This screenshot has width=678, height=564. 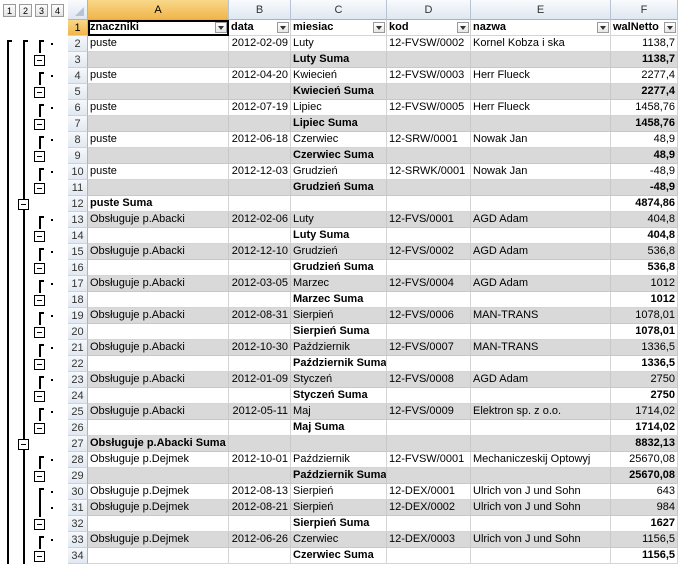 What do you see at coordinates (429, 172) in the screenshot?
I see `cell-d: 12-SRWK/0001` at bounding box center [429, 172].